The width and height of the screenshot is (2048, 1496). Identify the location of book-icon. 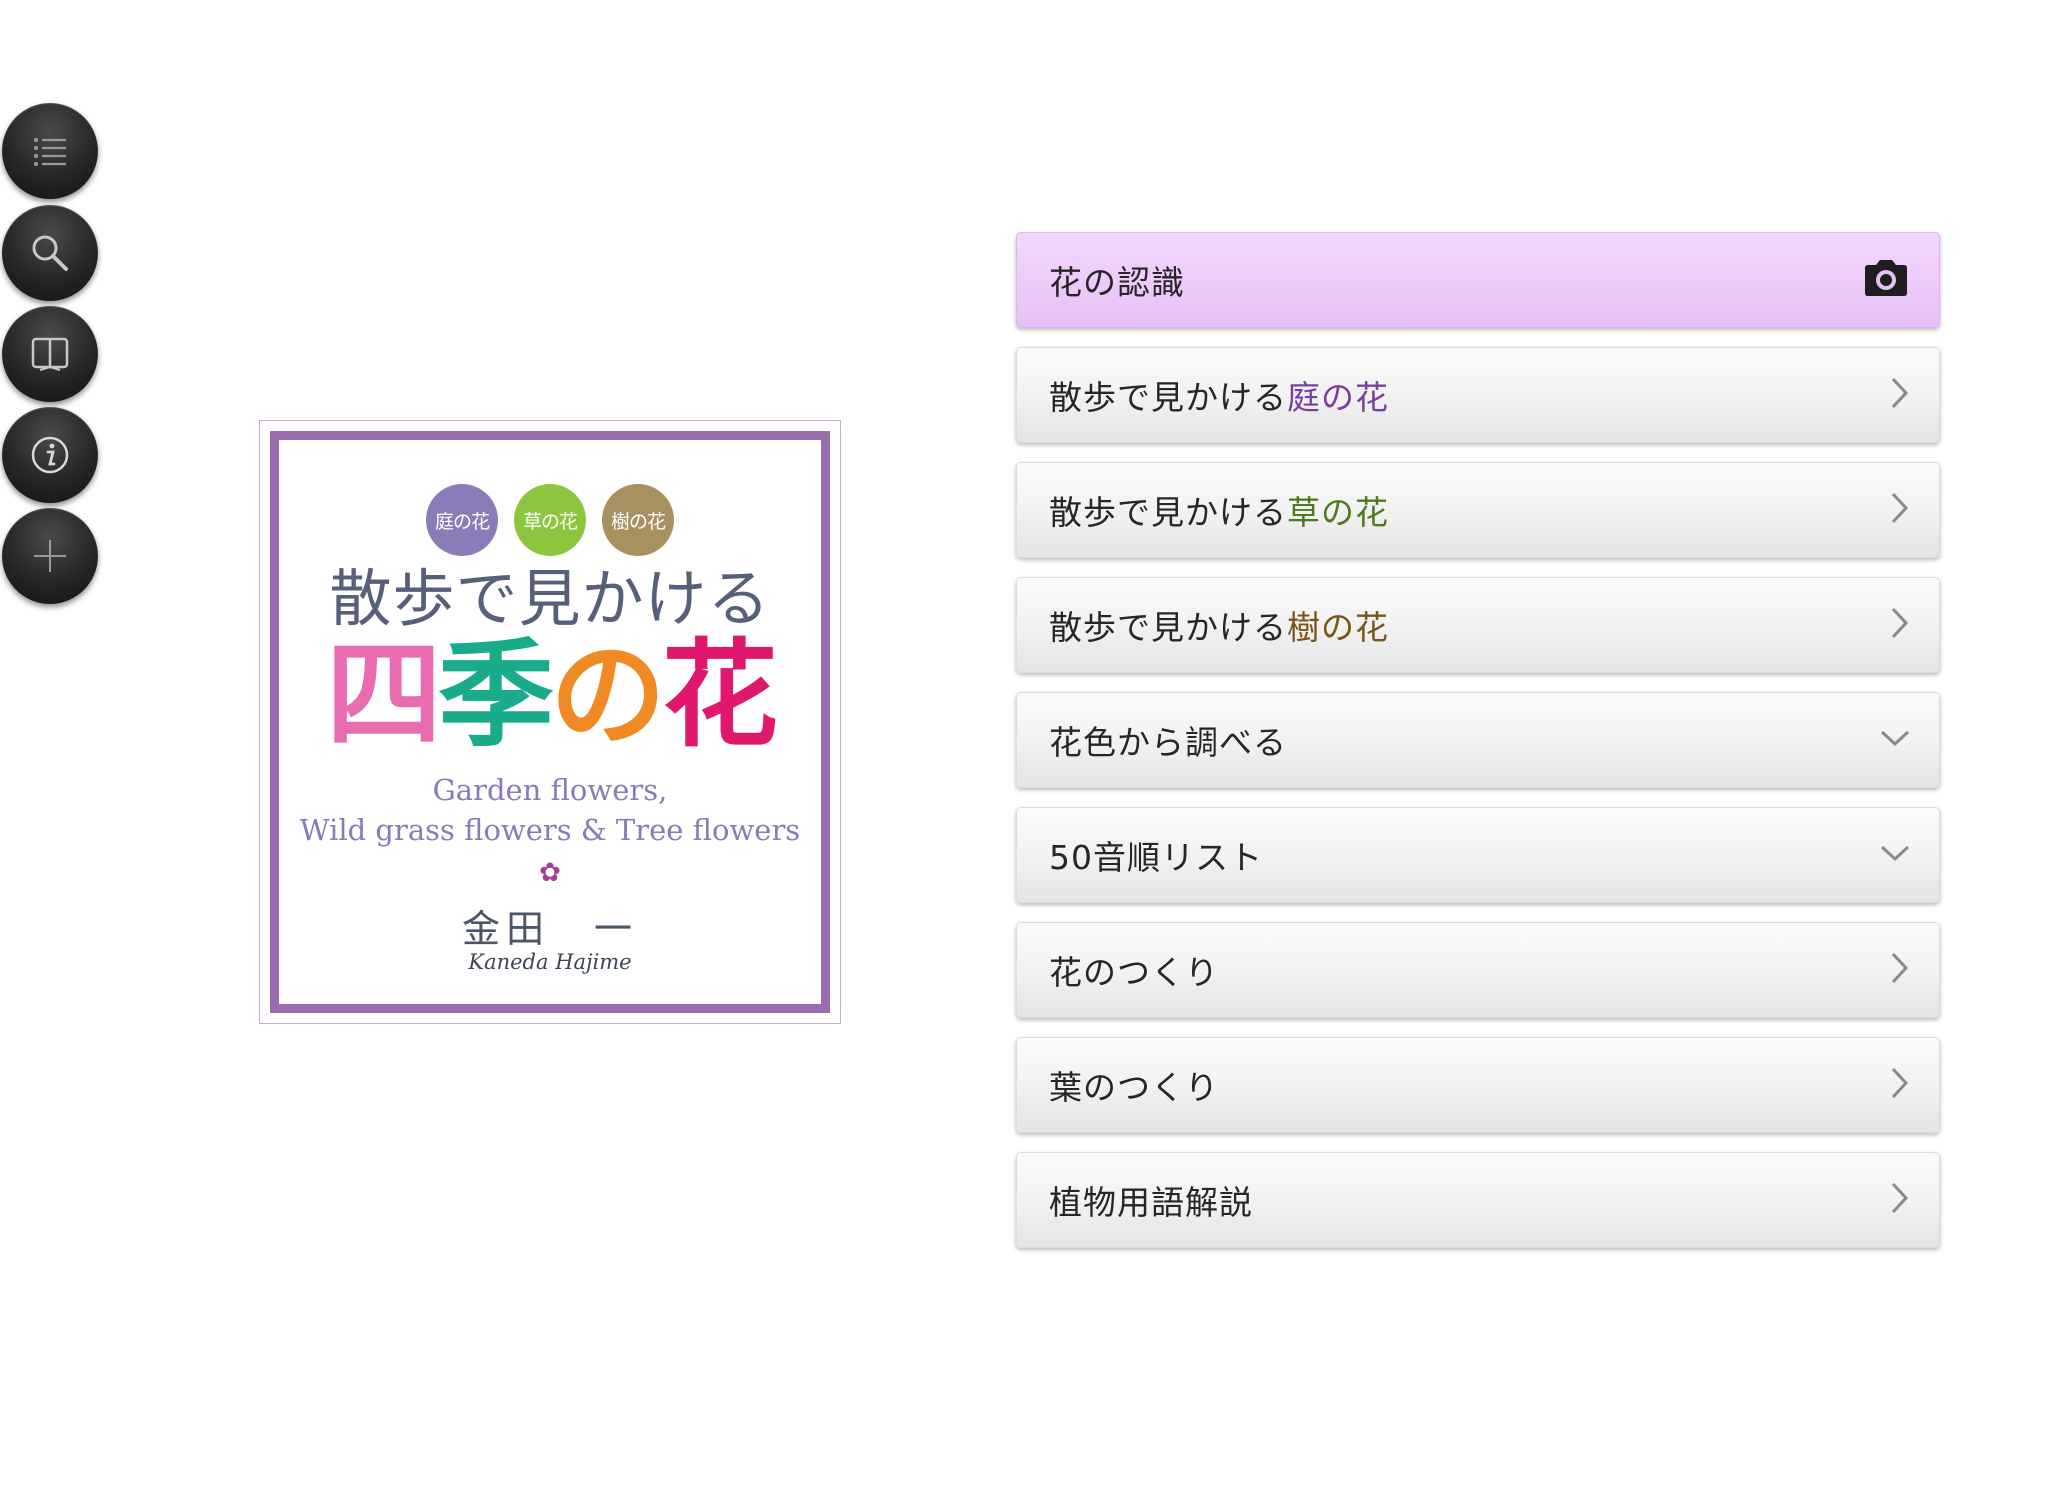
(50, 354).